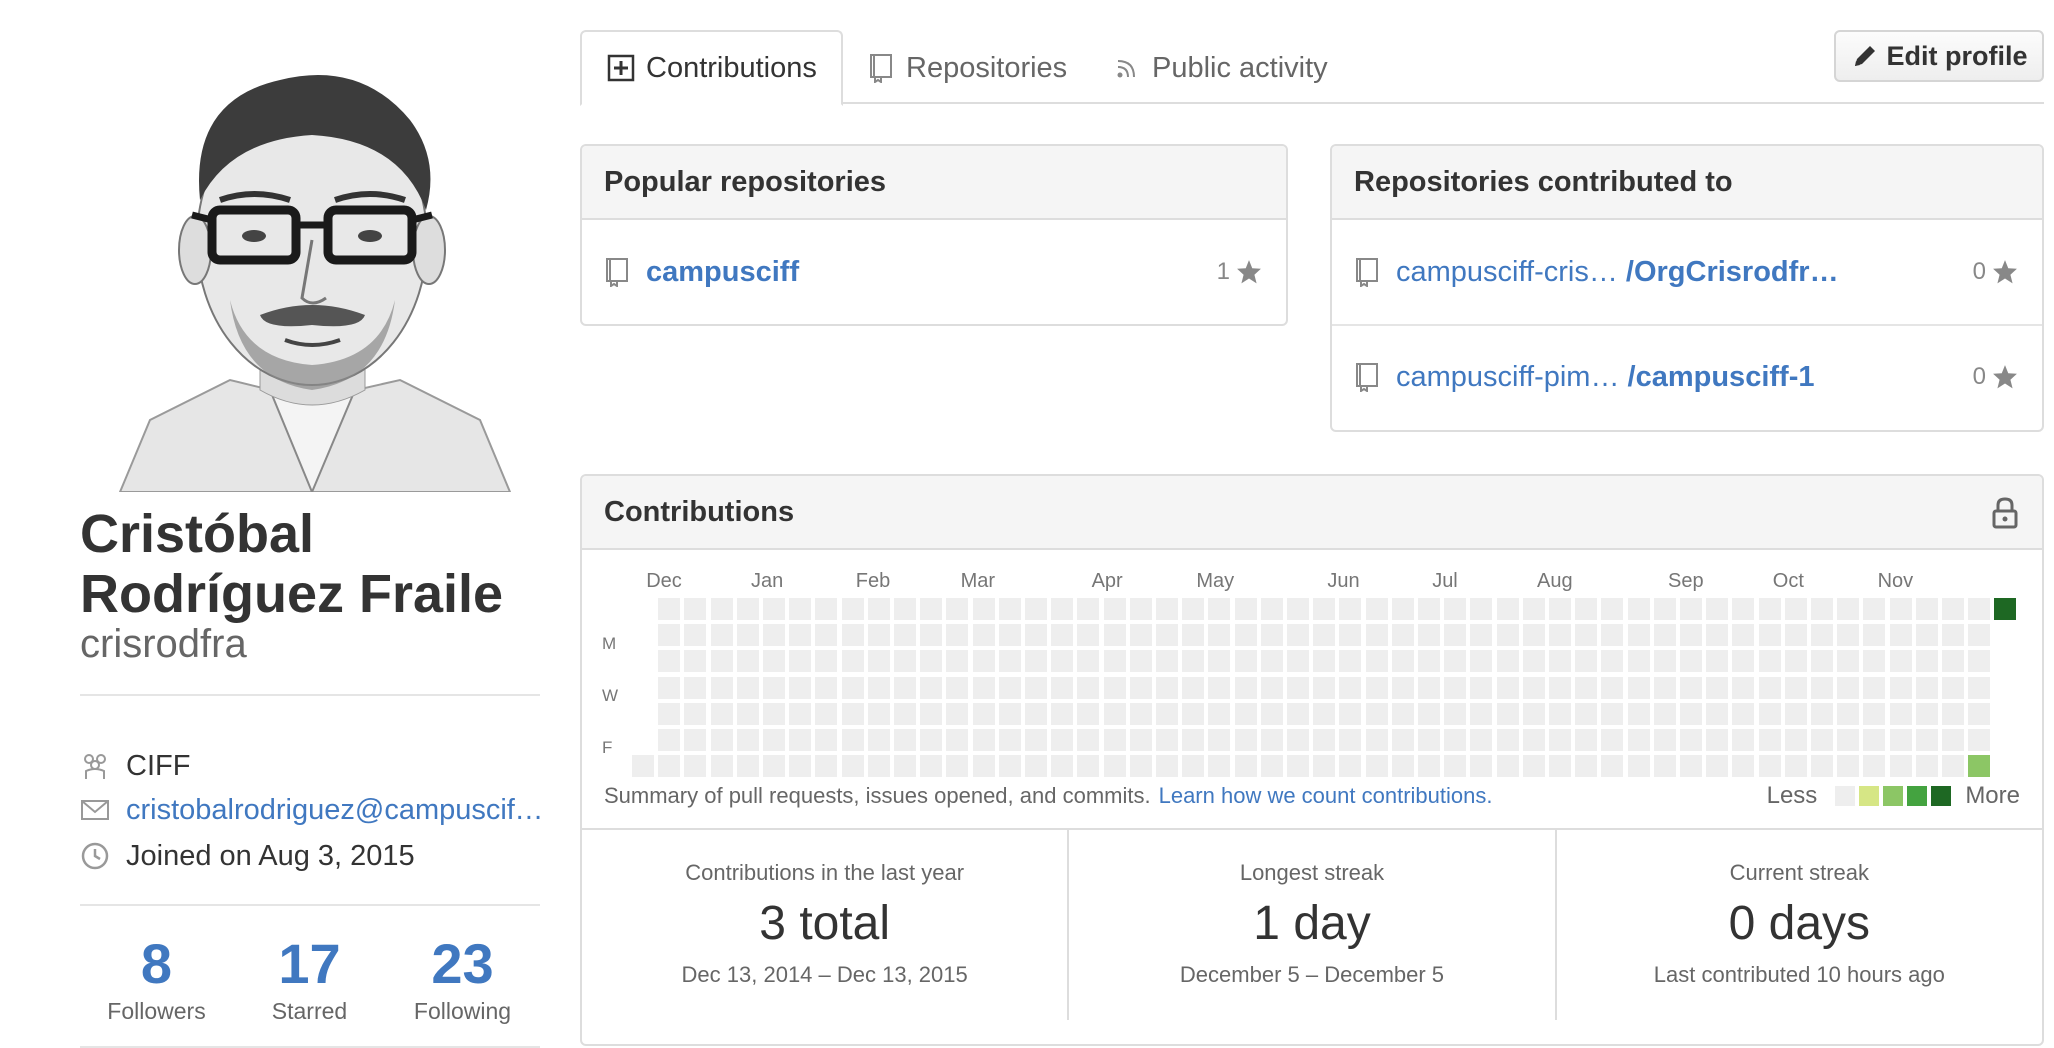 This screenshot has height=1048, width=2054. I want to click on learn-how-link: Learn how we count contributions., so click(1326, 796).